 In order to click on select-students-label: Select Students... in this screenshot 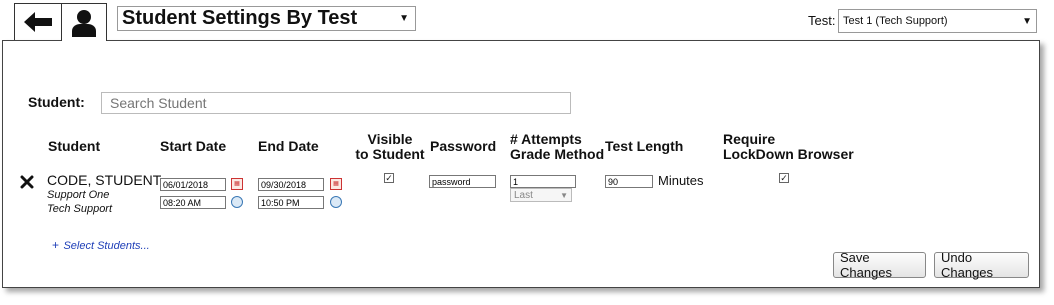, I will do `click(106, 246)`.